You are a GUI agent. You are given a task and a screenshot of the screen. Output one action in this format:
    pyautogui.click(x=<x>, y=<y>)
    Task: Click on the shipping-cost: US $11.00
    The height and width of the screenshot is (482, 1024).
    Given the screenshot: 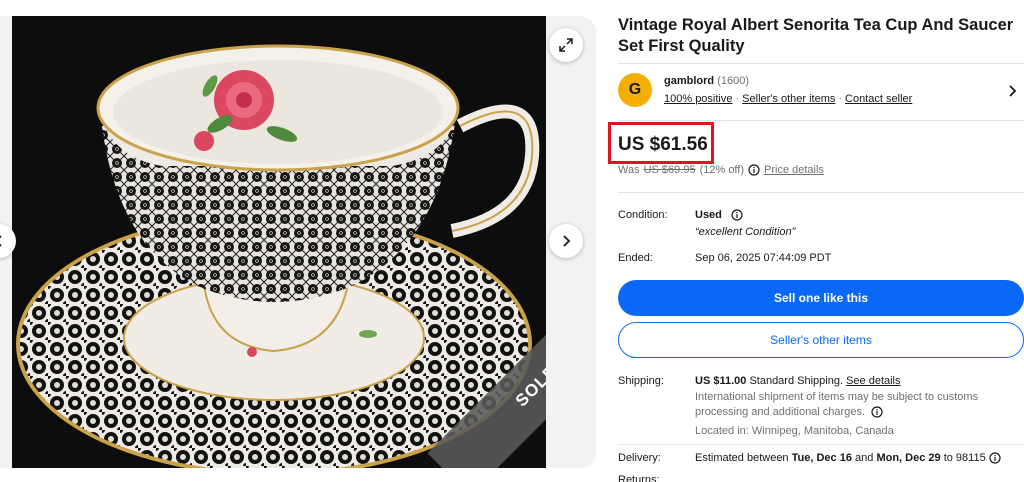 What is the action you would take?
    pyautogui.click(x=721, y=381)
    